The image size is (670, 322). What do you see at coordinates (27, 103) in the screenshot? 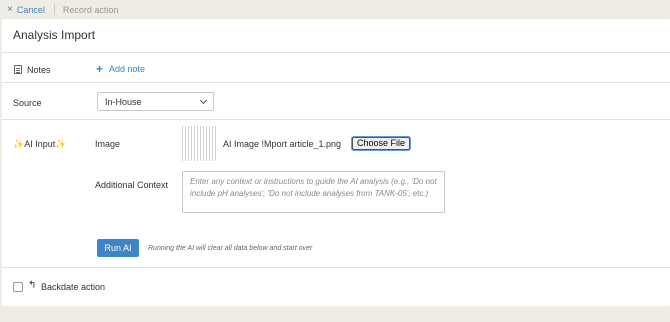
I see `source-label: Source` at bounding box center [27, 103].